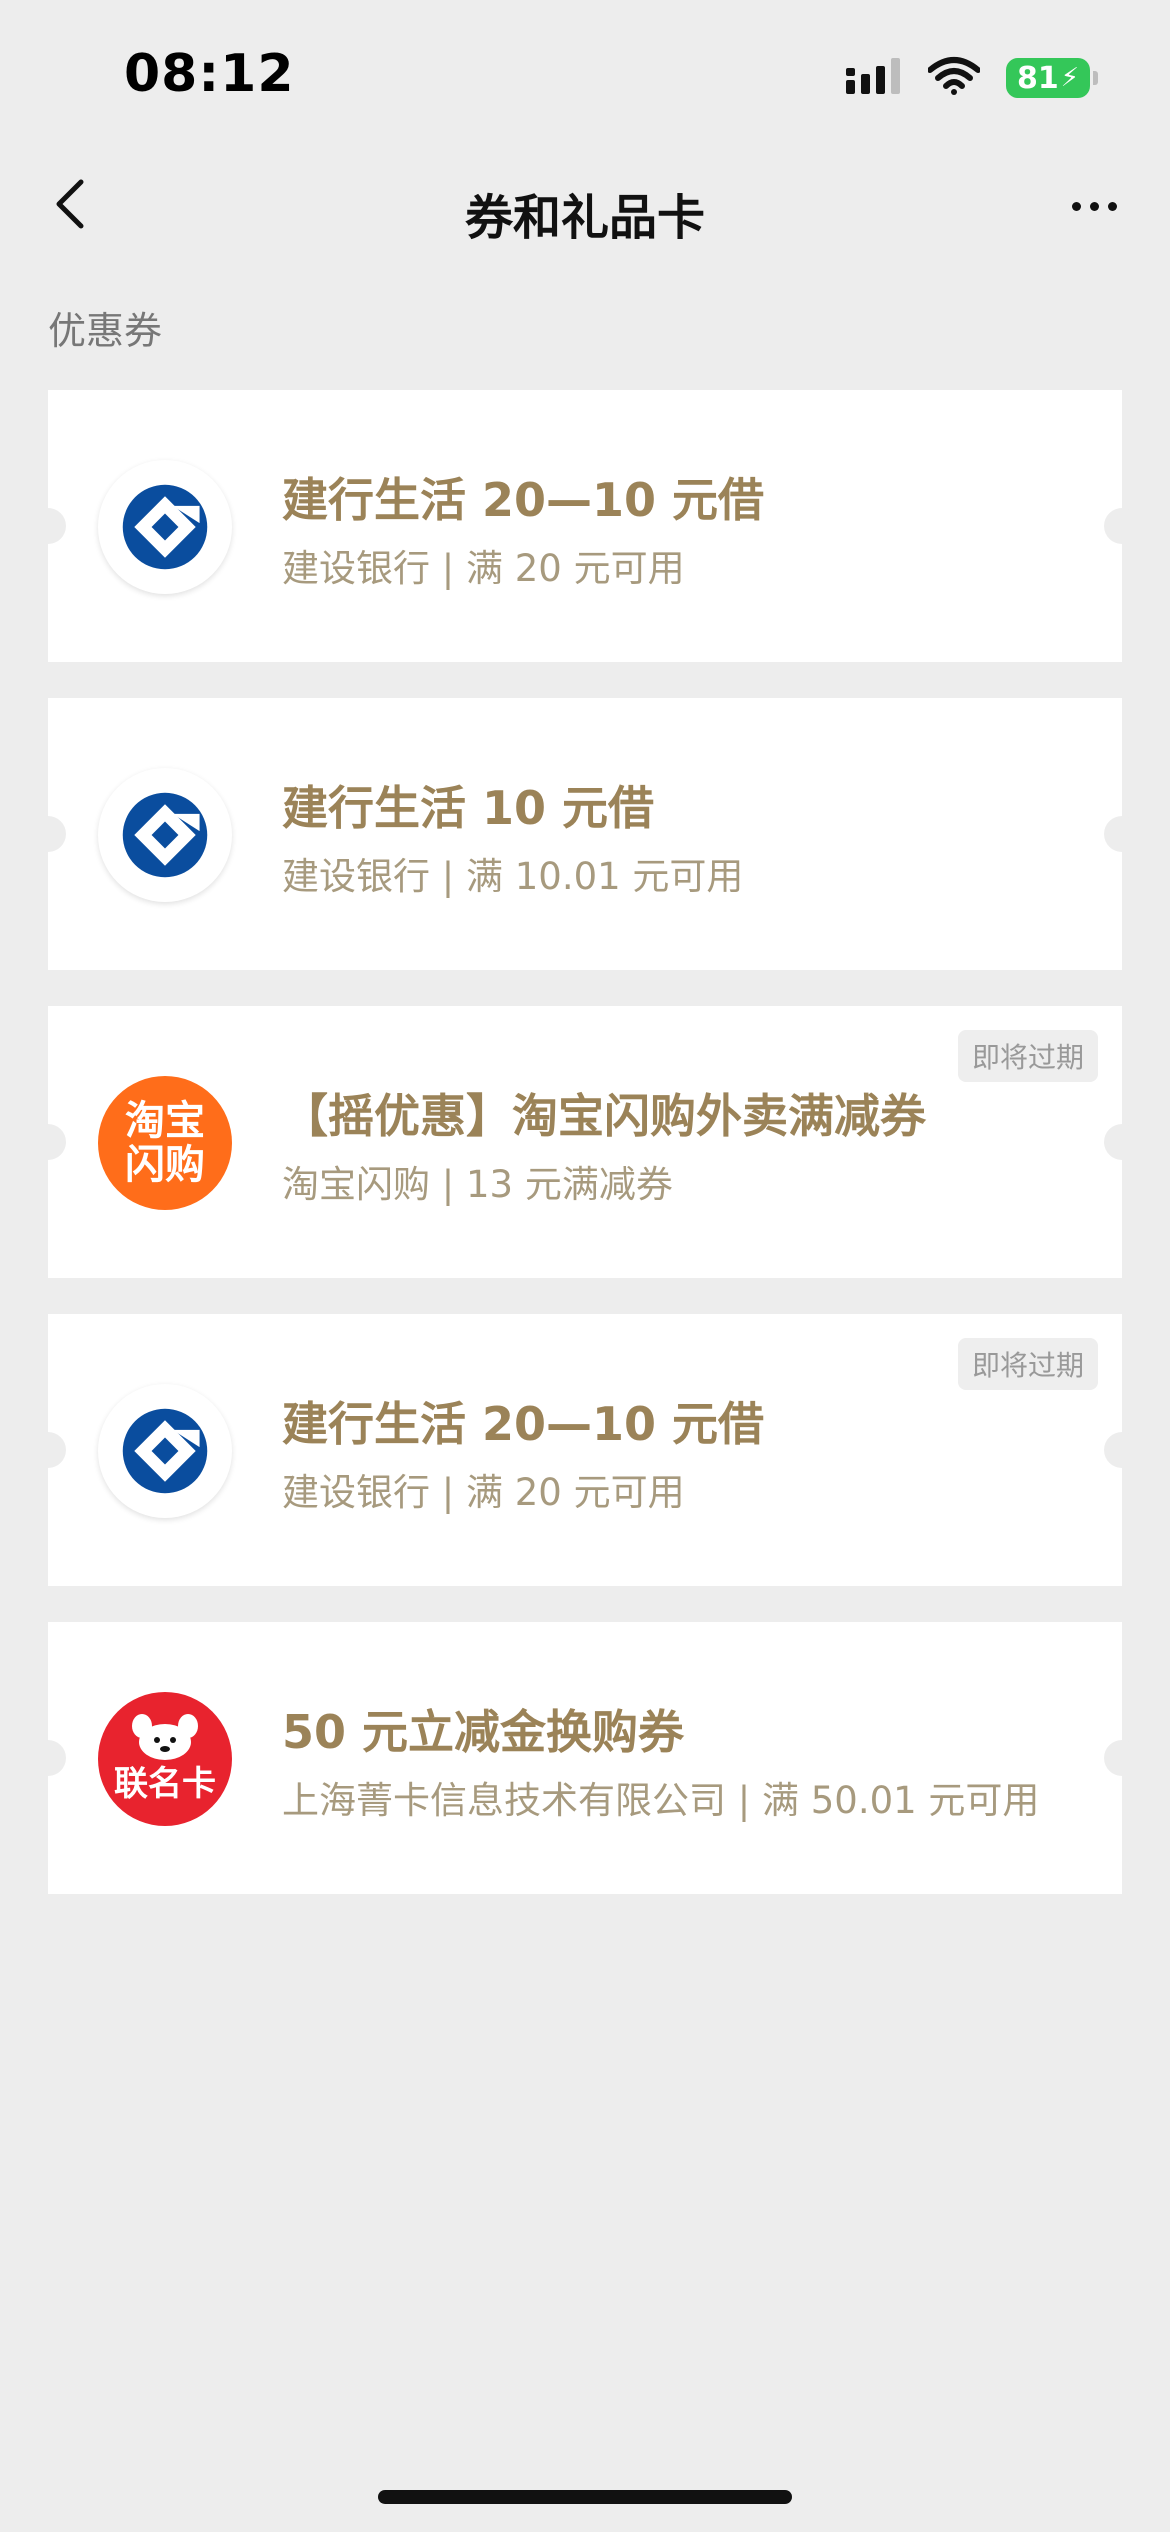  I want to click on coupon-card: 即将过期 淘宝 闪购 【摇优惠】淘宝闪购外卖满减券 淘宝闪购 | 13 元满减券, so click(585, 1142).